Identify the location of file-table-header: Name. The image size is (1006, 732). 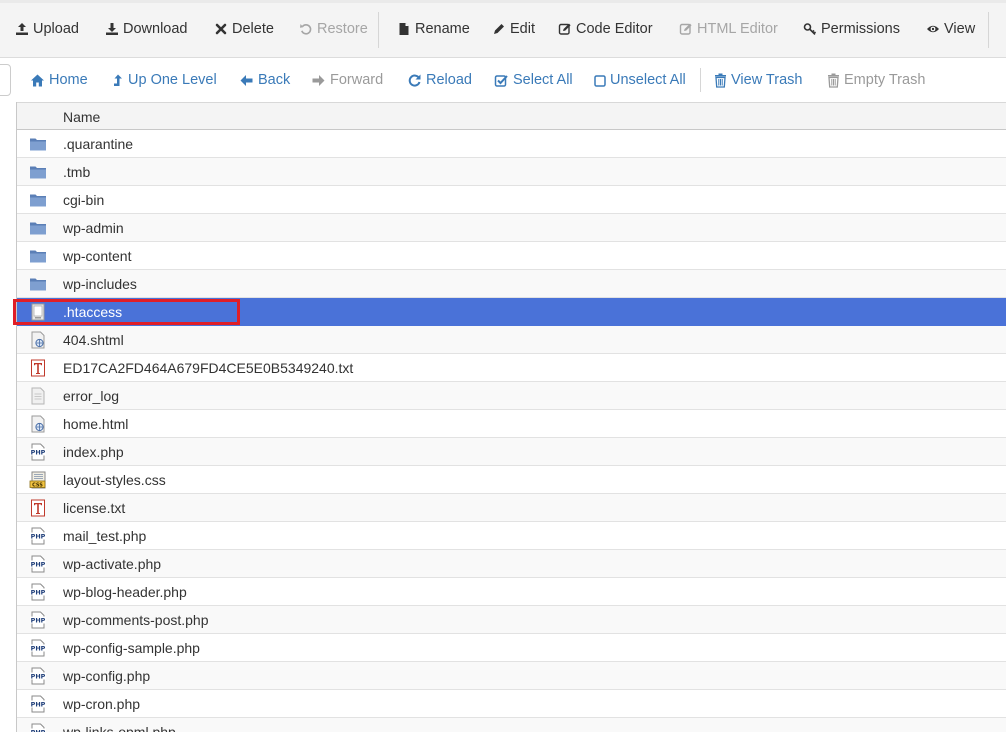
(511, 116).